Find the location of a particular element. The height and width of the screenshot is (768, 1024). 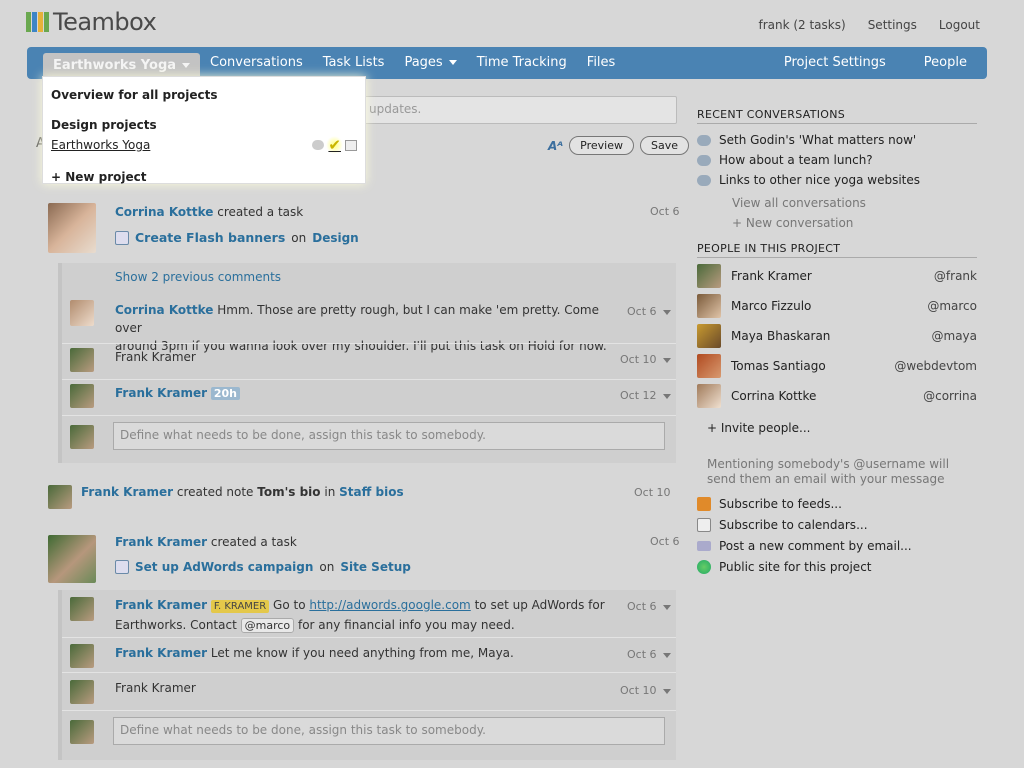

mail-icon is located at coordinates (704, 545).